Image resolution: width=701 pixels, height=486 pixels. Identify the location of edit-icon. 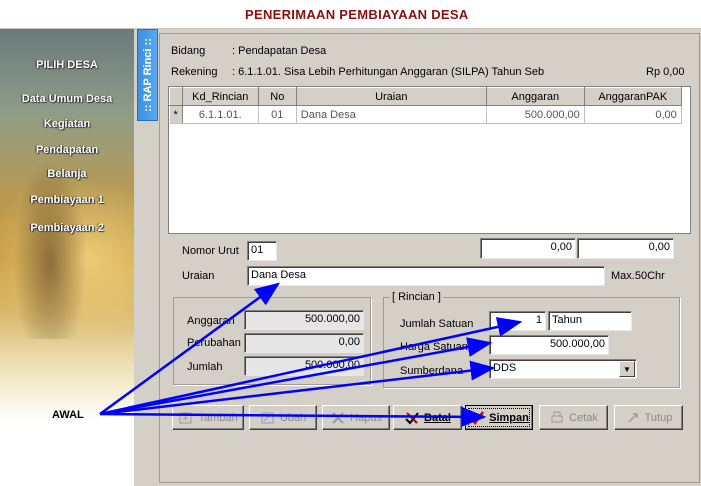
(267, 417).